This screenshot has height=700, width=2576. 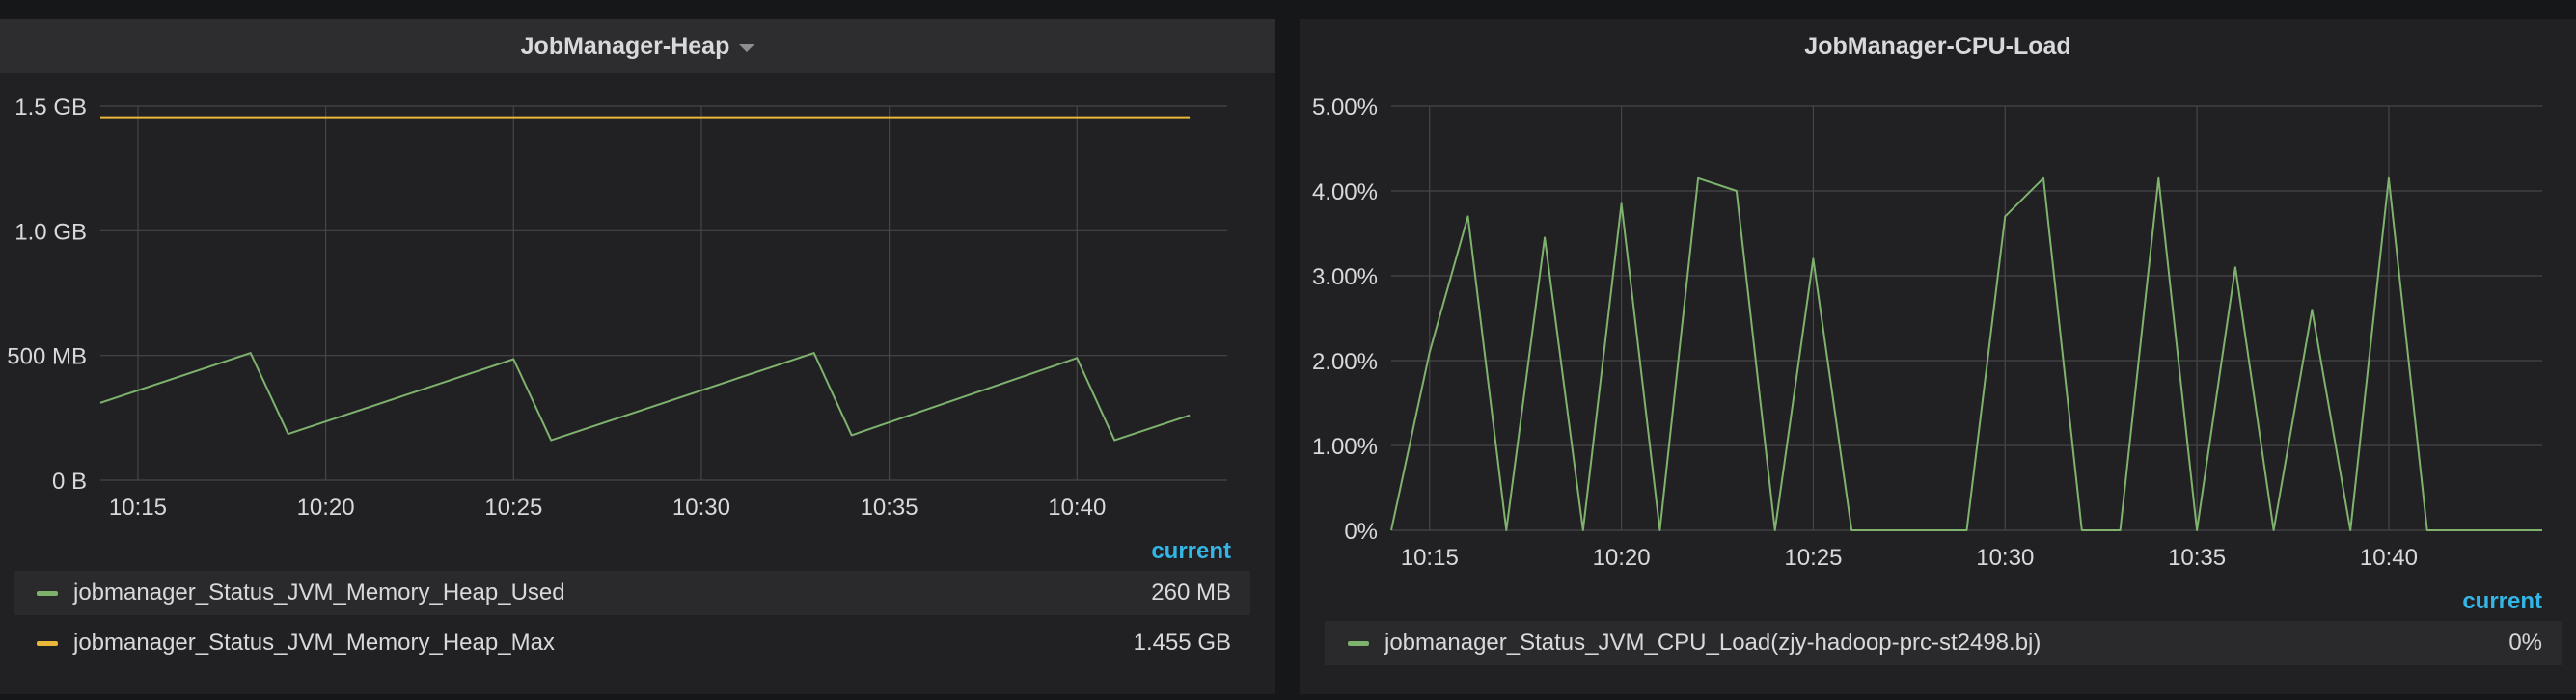 I want to click on y-tick-label: 0%, so click(x=1361, y=532).